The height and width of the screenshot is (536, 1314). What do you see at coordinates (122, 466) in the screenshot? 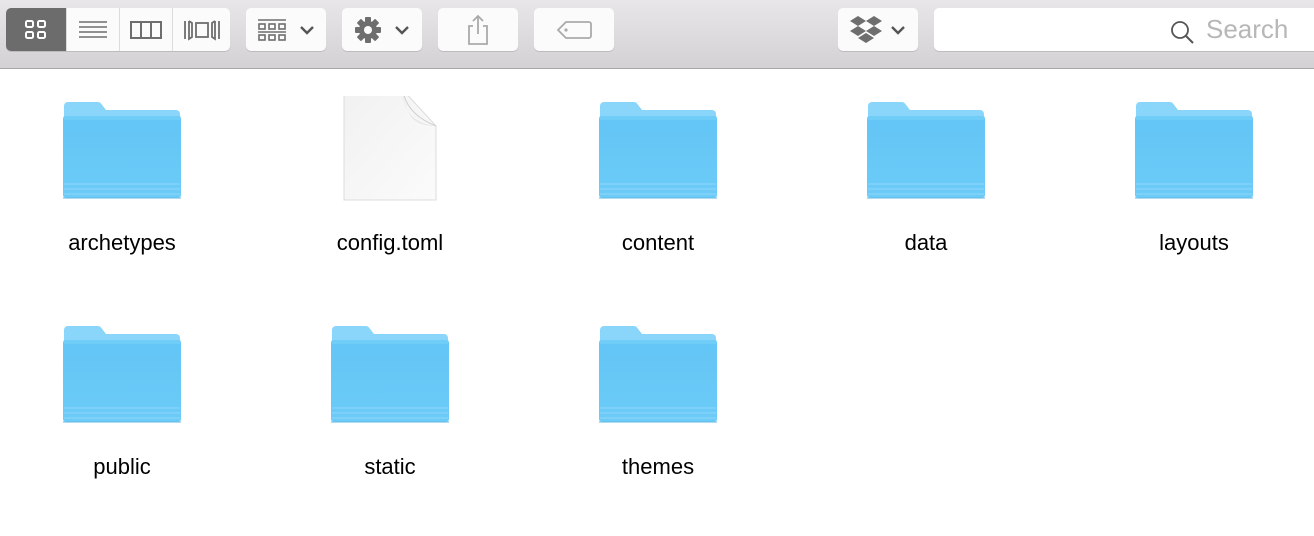
I see `item-label: public` at bounding box center [122, 466].